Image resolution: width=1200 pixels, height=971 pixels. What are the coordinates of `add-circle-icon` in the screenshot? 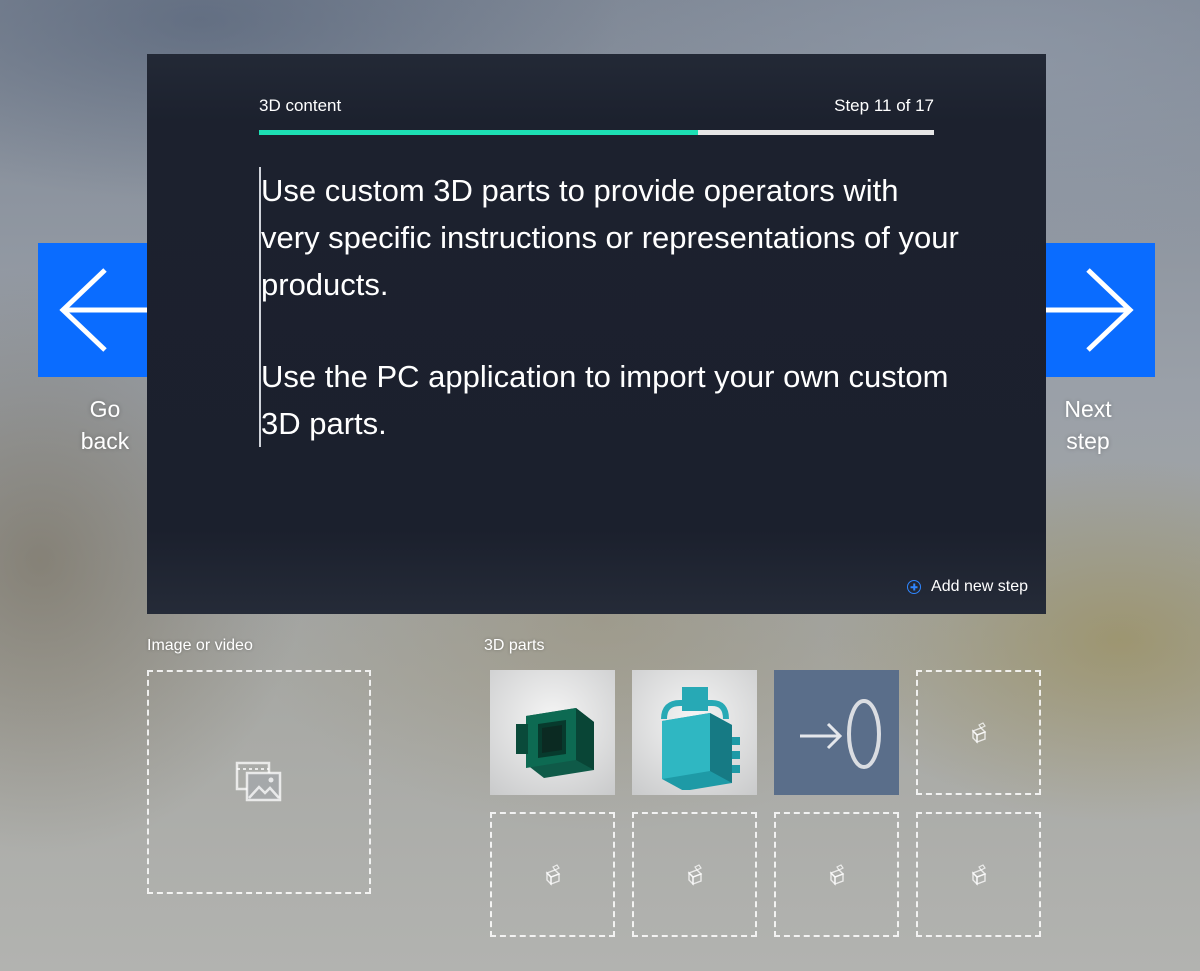 It's located at (914, 587).